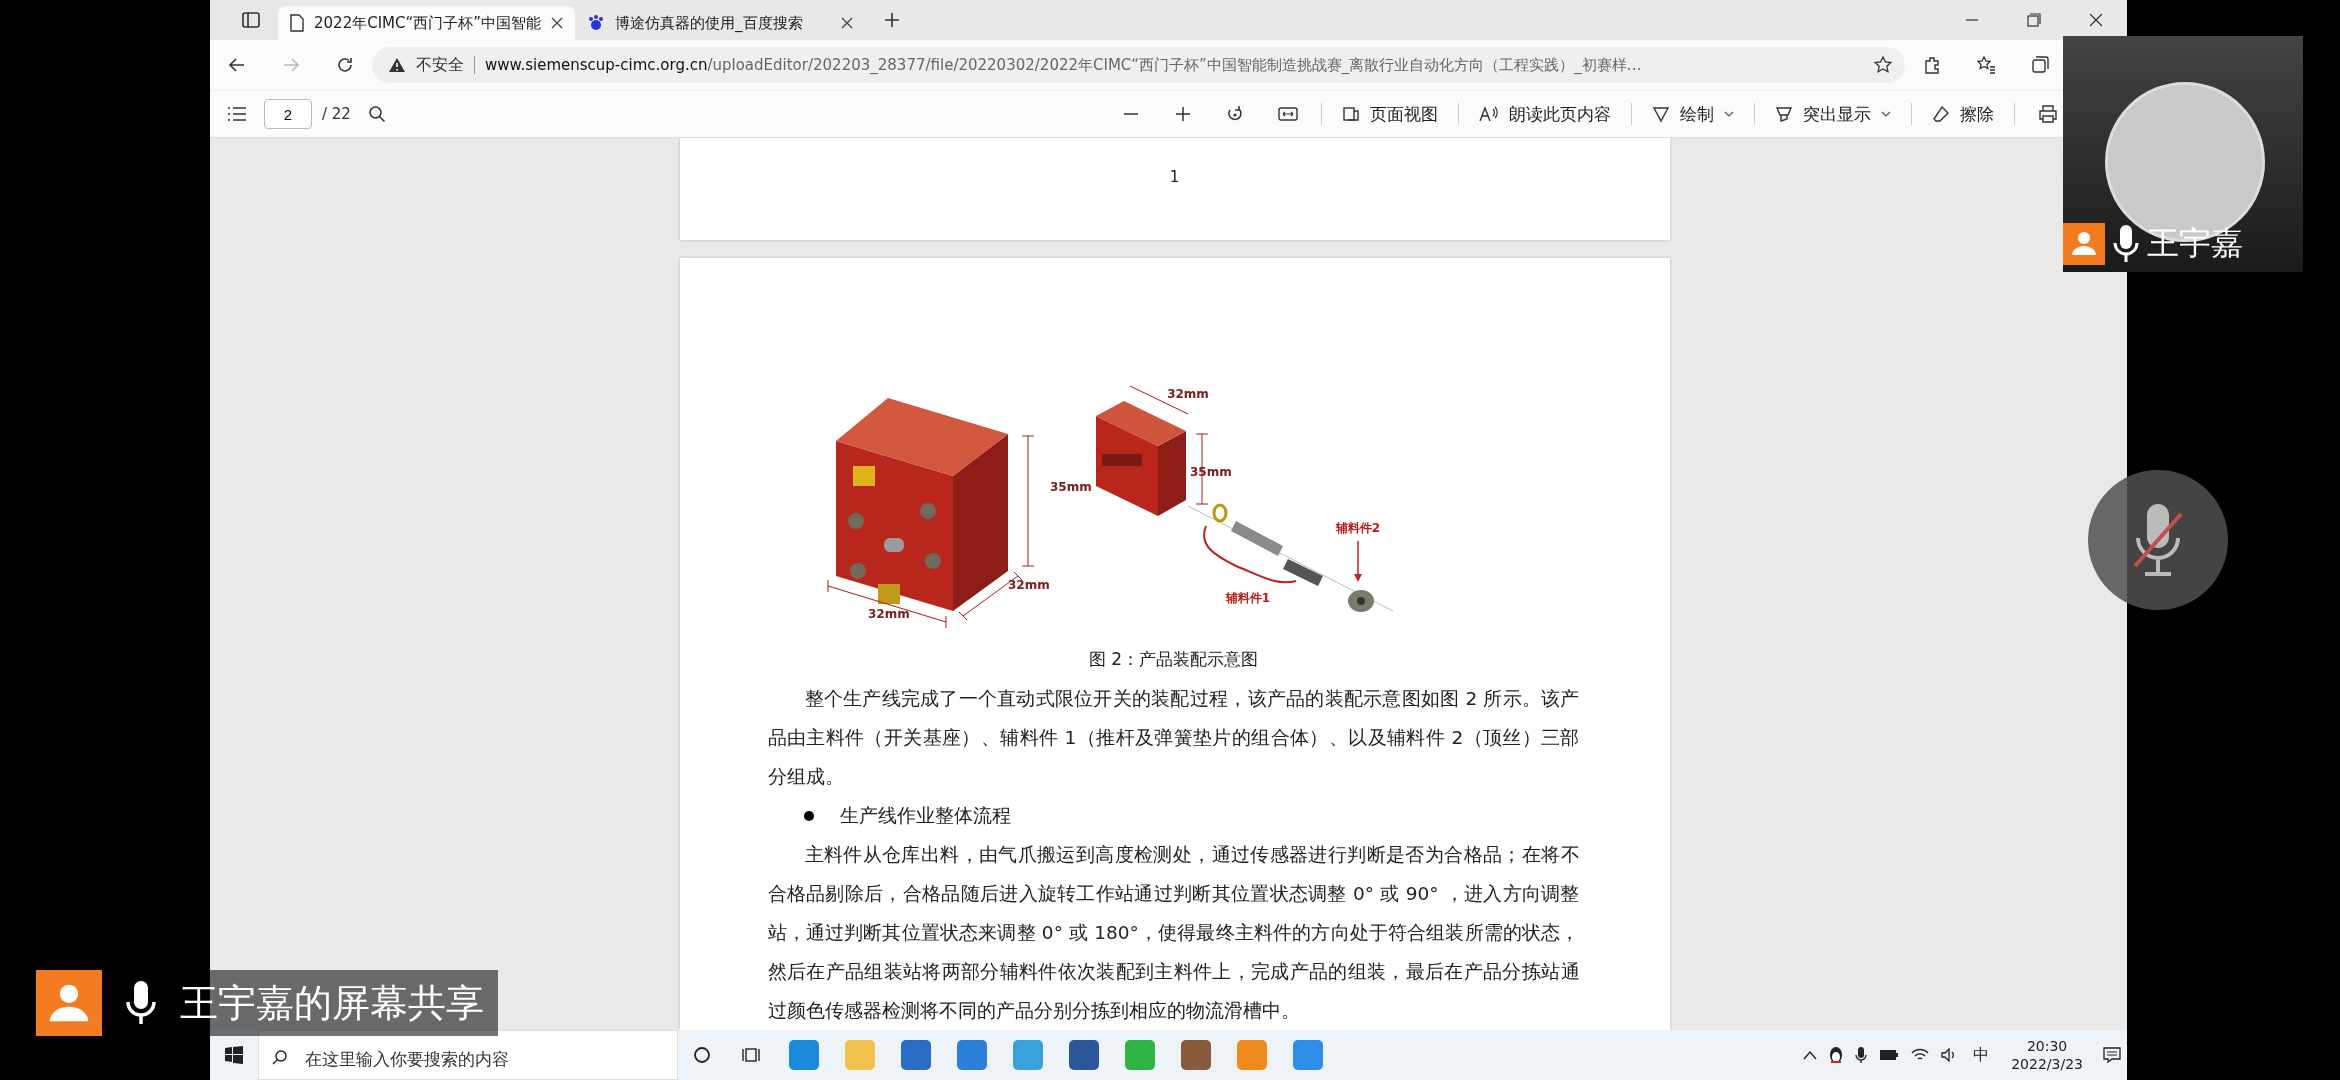 The width and height of the screenshot is (2340, 1080). What do you see at coordinates (1390, 114) in the screenshot?
I see `toolbar-button: 页面视图` at bounding box center [1390, 114].